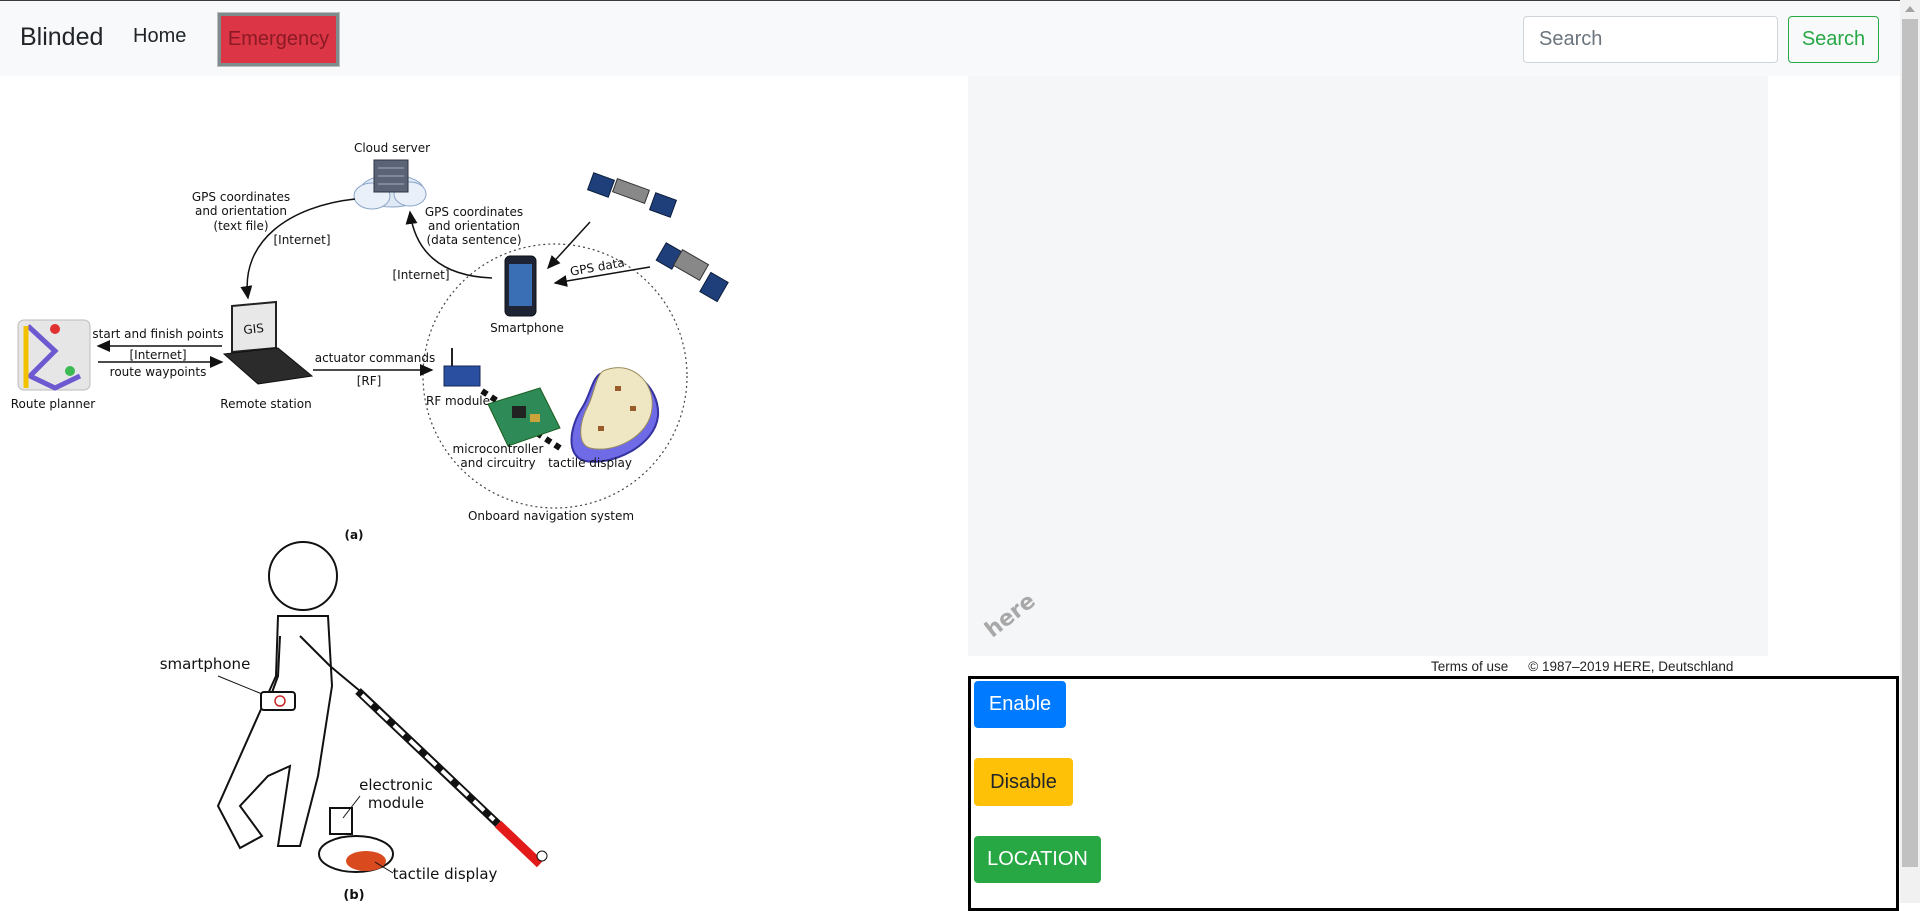 This screenshot has height=911, width=1920. What do you see at coordinates (1469, 666) in the screenshot?
I see `terms-of-use-link: Terms of use` at bounding box center [1469, 666].